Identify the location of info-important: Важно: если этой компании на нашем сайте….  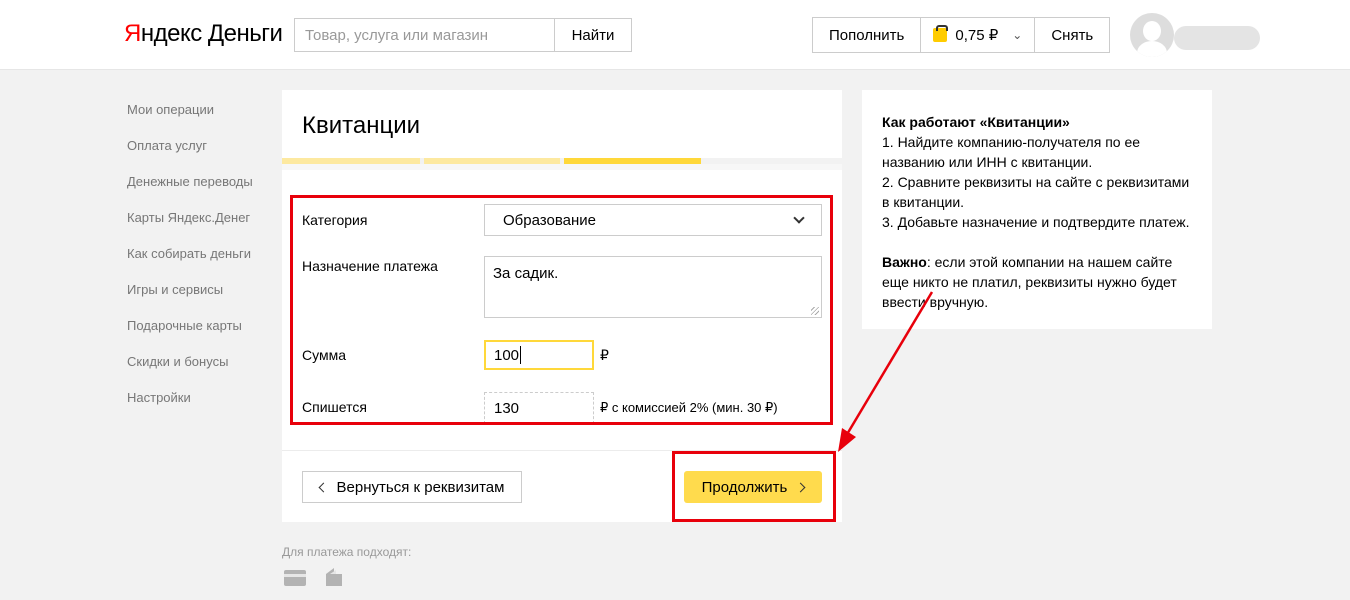
(1037, 282).